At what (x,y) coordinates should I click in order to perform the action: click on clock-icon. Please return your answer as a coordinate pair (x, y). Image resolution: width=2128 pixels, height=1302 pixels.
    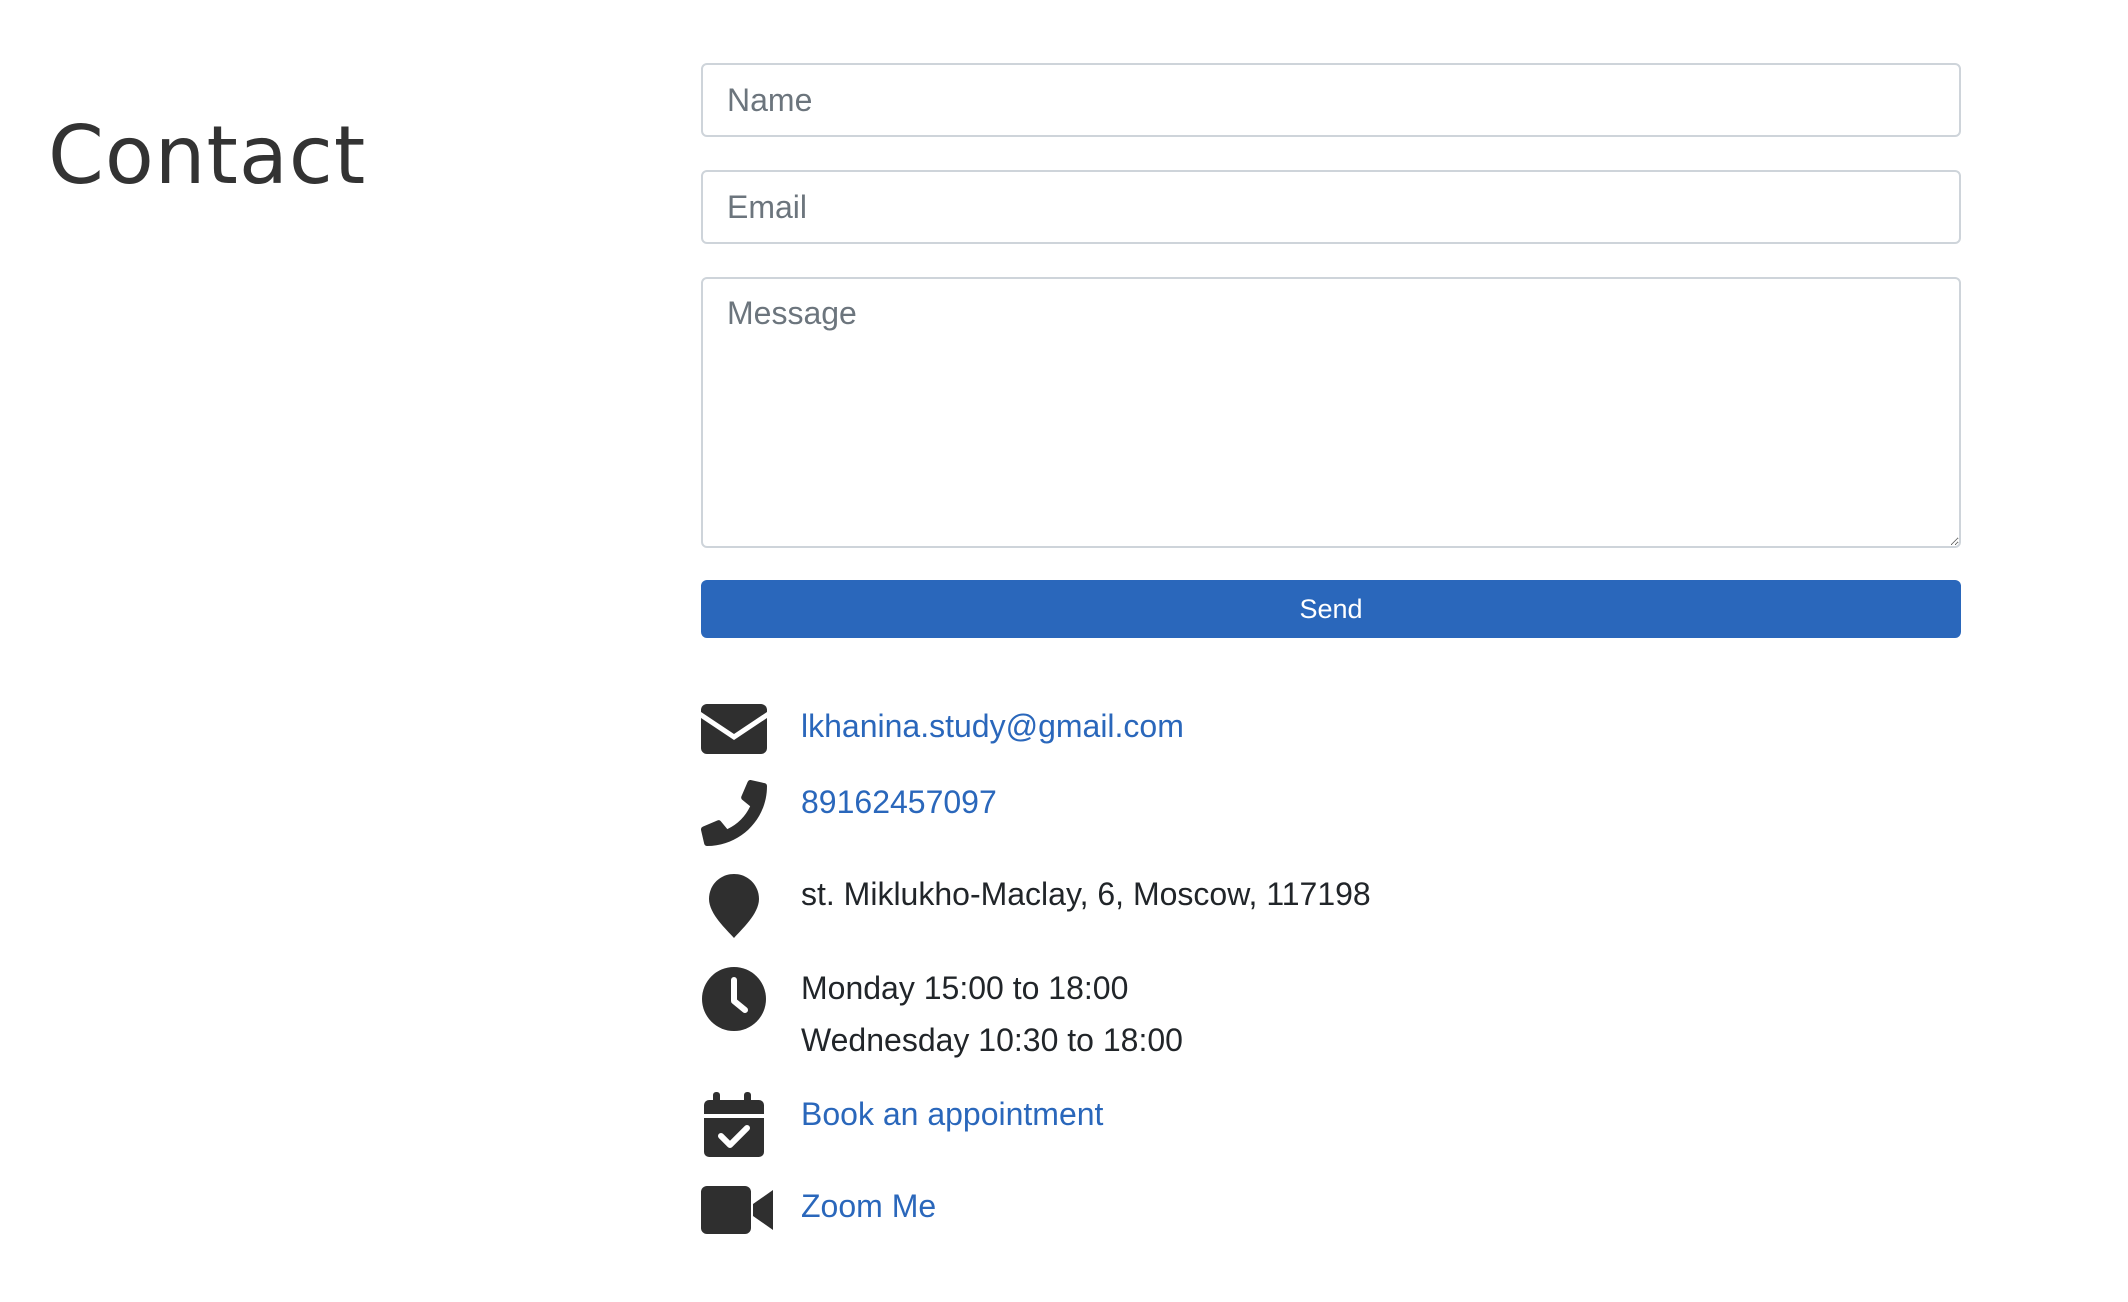
    Looking at the image, I should click on (751, 997).